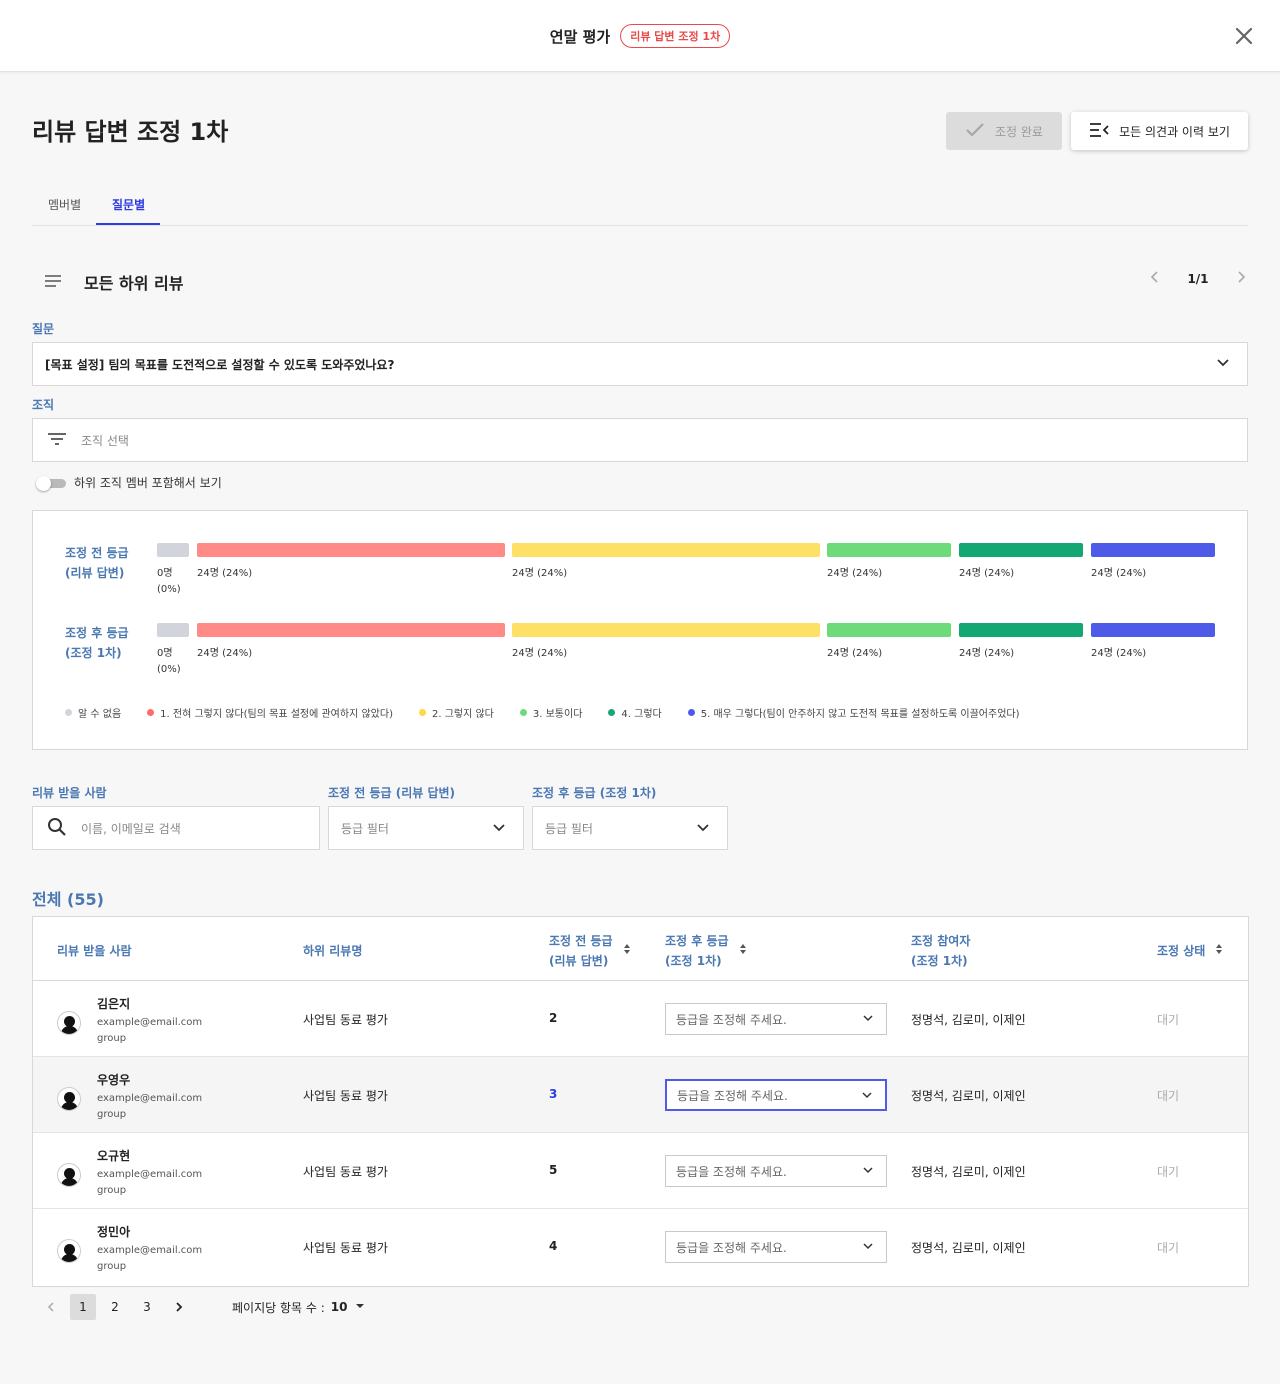 This screenshot has width=1280, height=1384. Describe the element at coordinates (105, 440) in the screenshot. I see `org-placeholder: 조직 선택` at that location.